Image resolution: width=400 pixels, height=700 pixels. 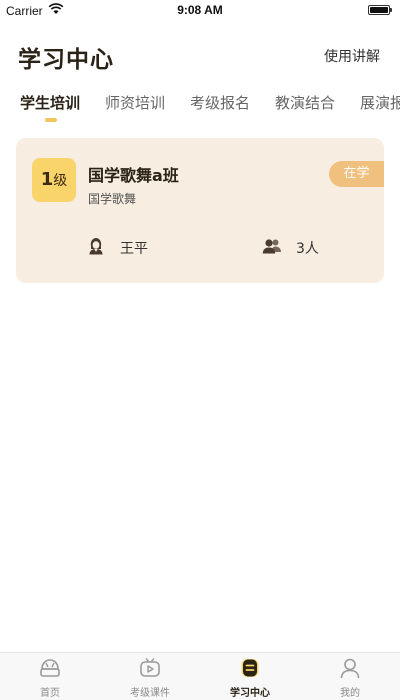 I want to click on bottom-nav: 首页 考级课件 学习中心 我的, so click(x=200, y=676).